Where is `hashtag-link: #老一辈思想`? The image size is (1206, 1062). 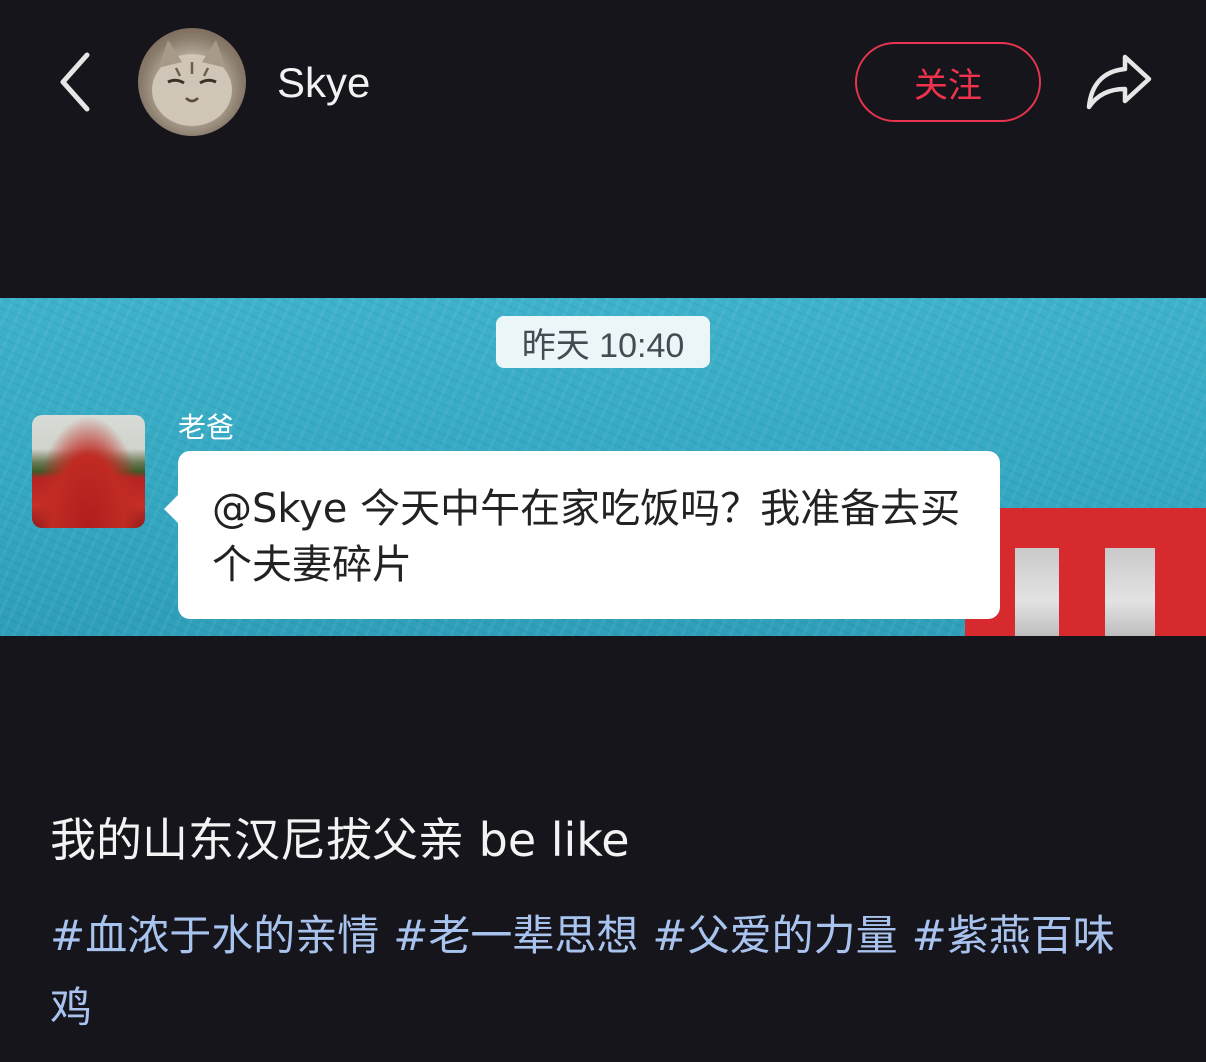
hashtag-link: #老一辈思想 is located at coordinates (515, 935).